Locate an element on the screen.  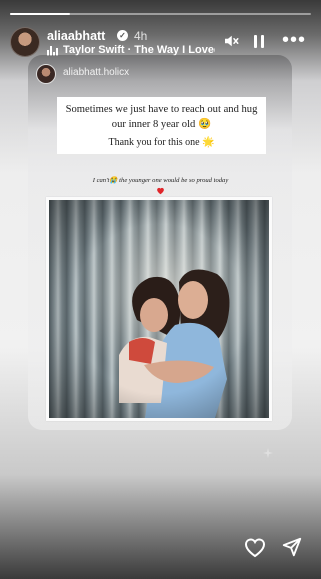
avatar is located at coordinates (25, 42).